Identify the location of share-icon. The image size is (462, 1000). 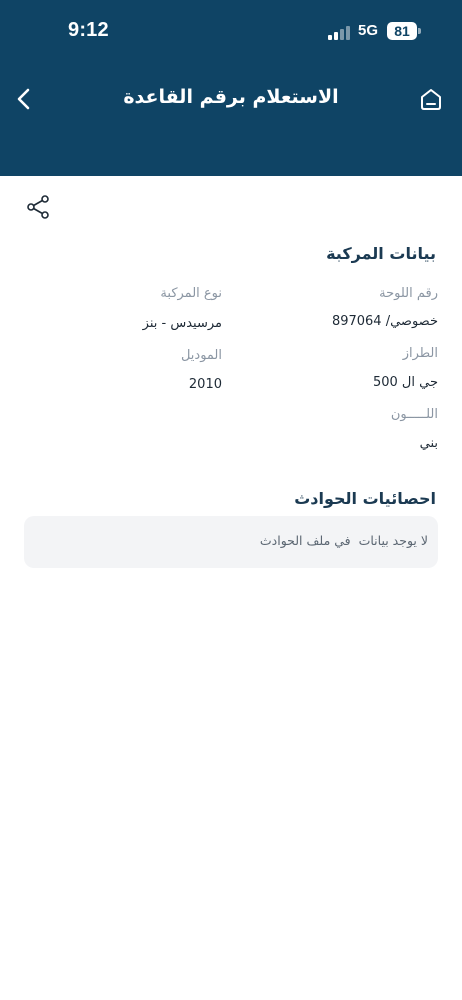
(38, 207).